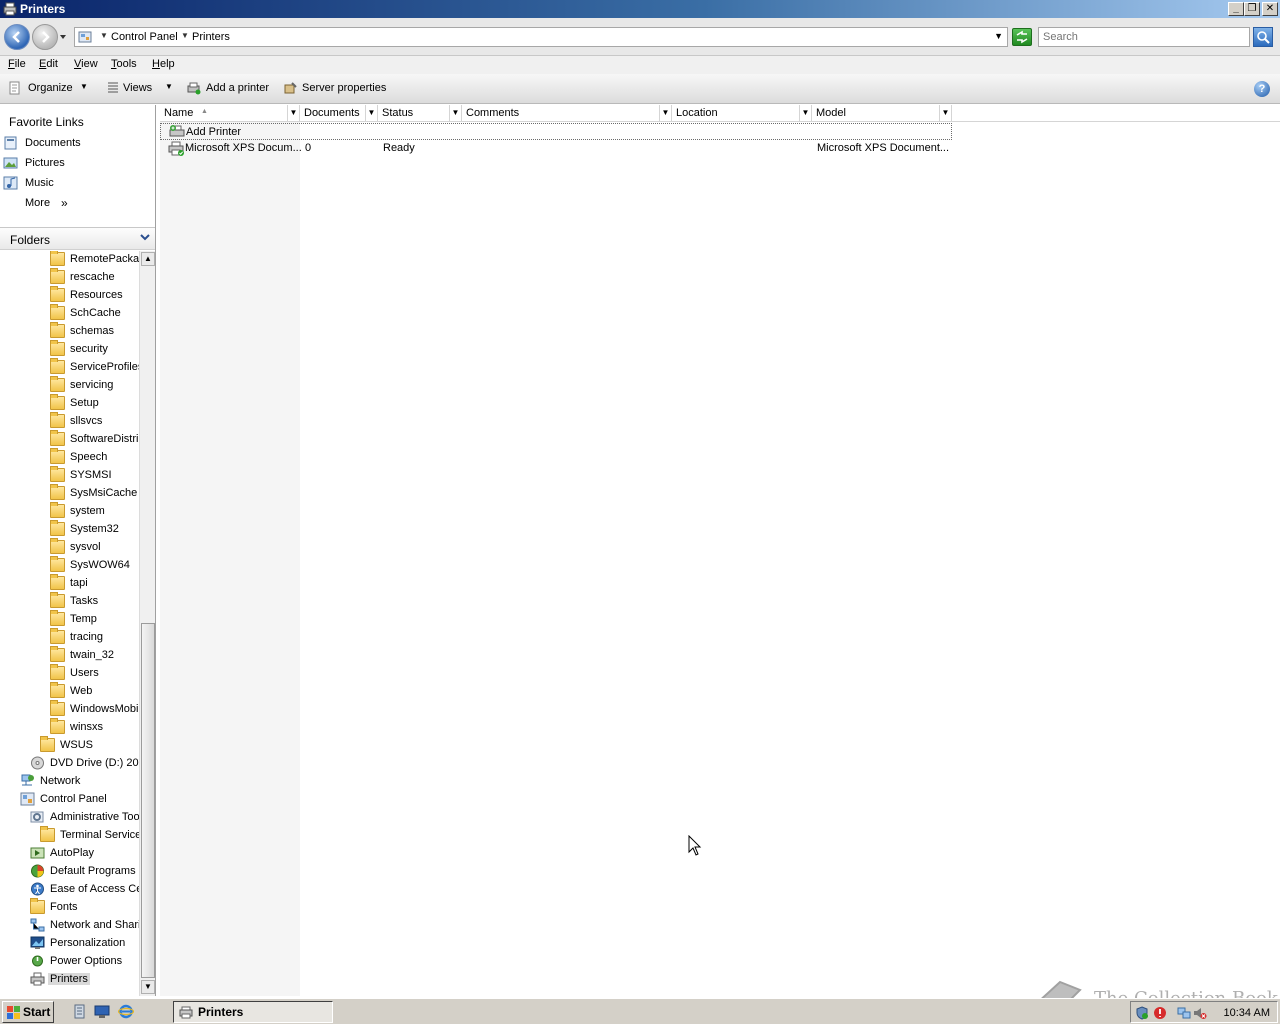 Image resolution: width=1280 pixels, height=1024 pixels. What do you see at coordinates (137, 88) in the screenshot?
I see `views-button: Views` at bounding box center [137, 88].